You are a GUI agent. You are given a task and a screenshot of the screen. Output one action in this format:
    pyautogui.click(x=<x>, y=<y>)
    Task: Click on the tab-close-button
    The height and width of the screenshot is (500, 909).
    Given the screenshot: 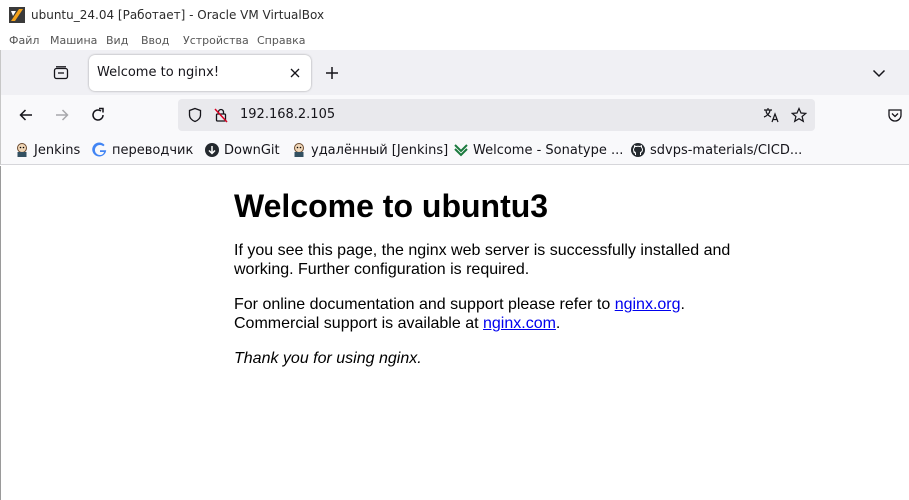 What is the action you would take?
    pyautogui.click(x=295, y=73)
    